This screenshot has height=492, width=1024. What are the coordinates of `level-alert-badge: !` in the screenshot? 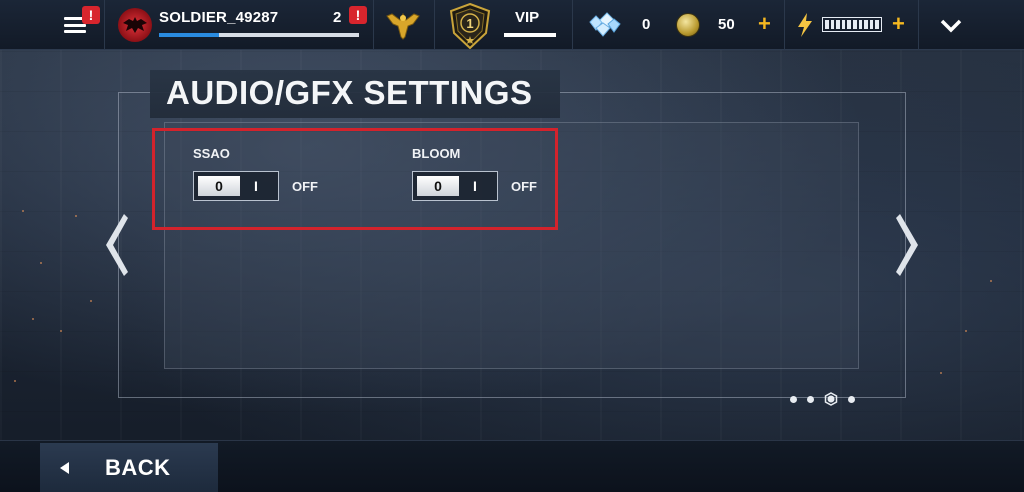 It's located at (358, 15).